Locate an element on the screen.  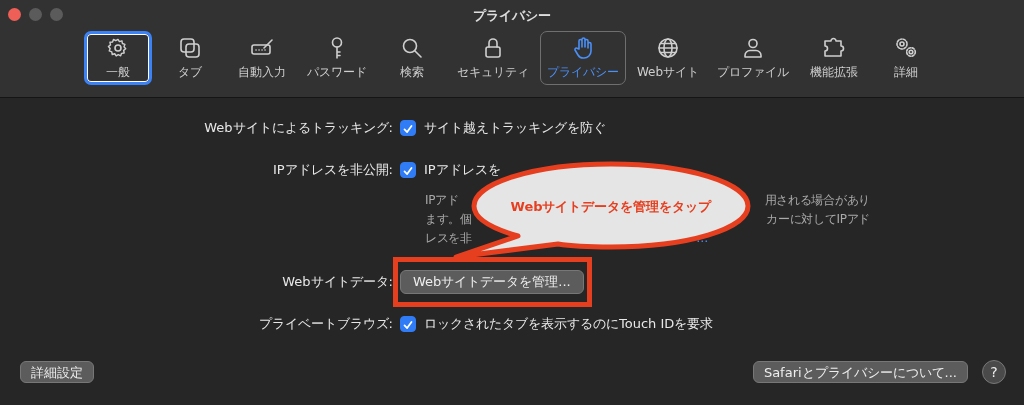
checkbox-label: IPアドレスを is located at coordinates (462, 170).